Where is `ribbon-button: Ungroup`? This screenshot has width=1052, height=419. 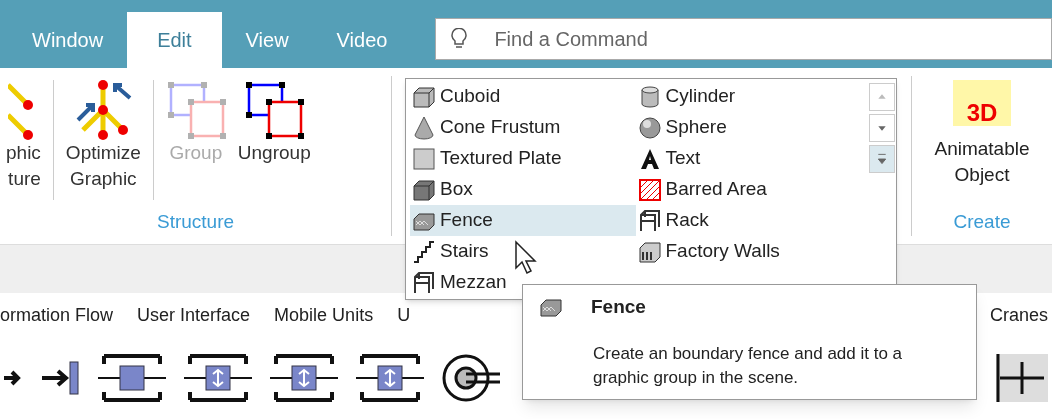
ribbon-button: Ungroup is located at coordinates (274, 123).